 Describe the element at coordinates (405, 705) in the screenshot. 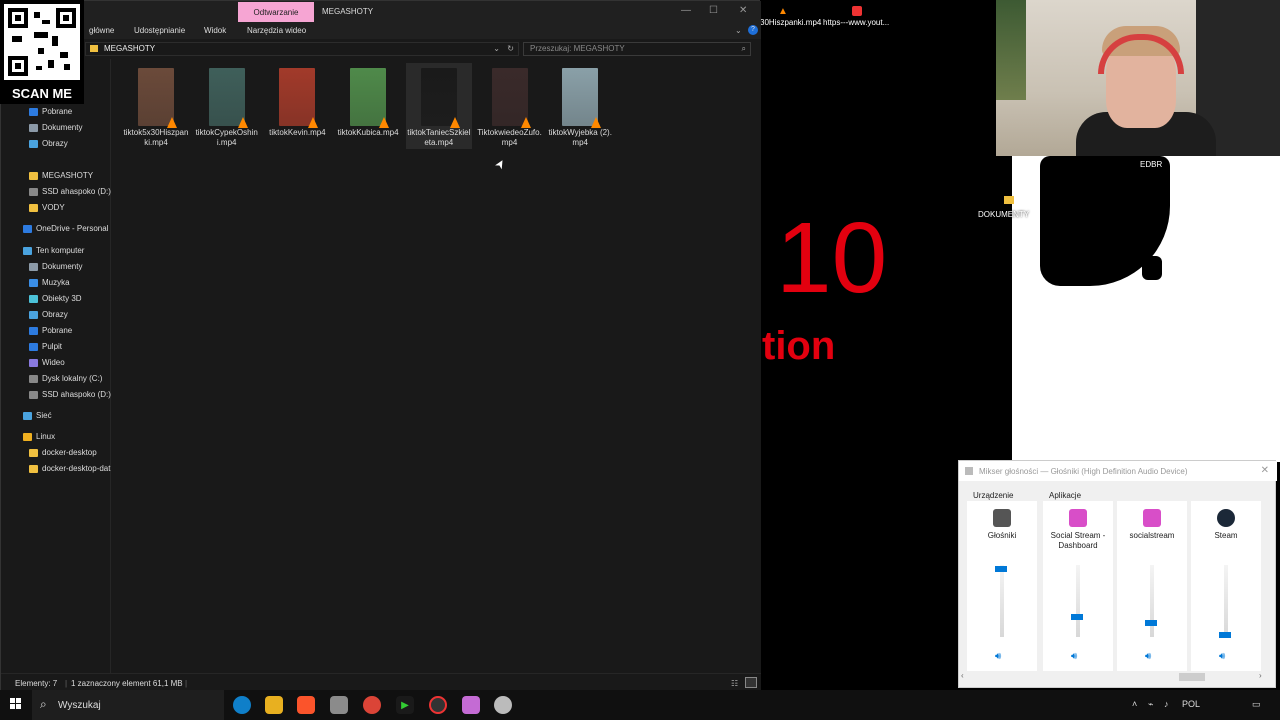

I see `terminal-icon: ▶` at that location.